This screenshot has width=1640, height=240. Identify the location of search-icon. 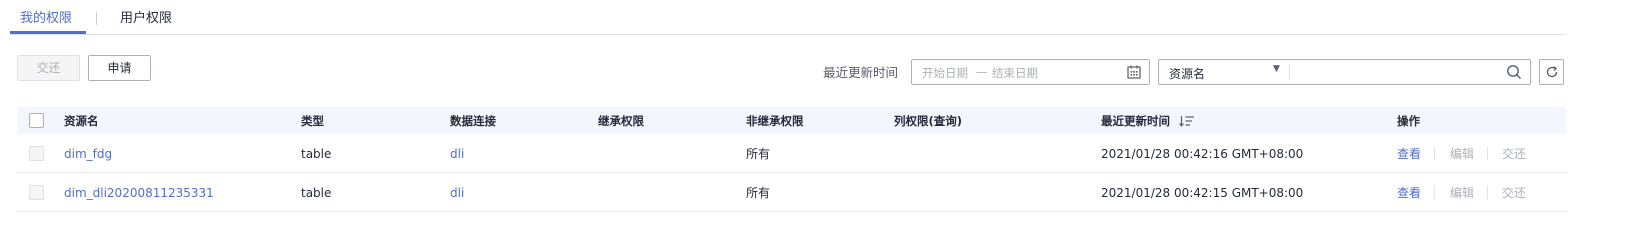
(1514, 73).